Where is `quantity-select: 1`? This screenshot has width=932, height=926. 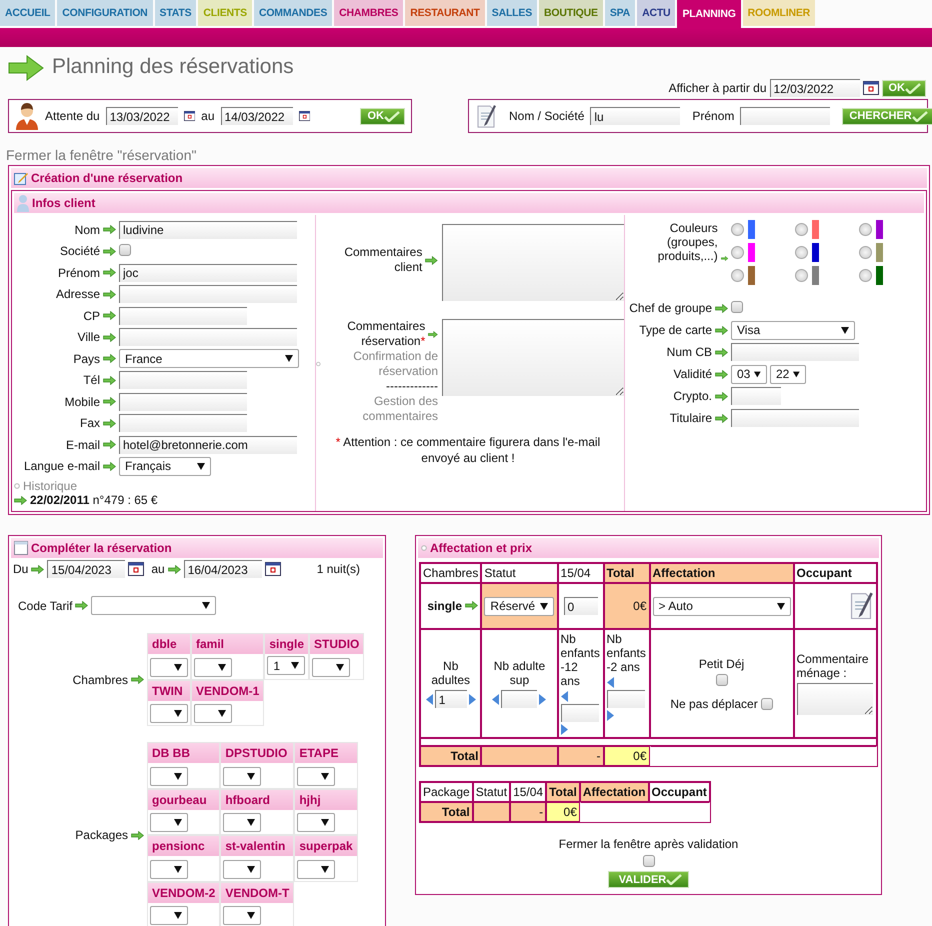
quantity-select: 1 is located at coordinates (286, 665).